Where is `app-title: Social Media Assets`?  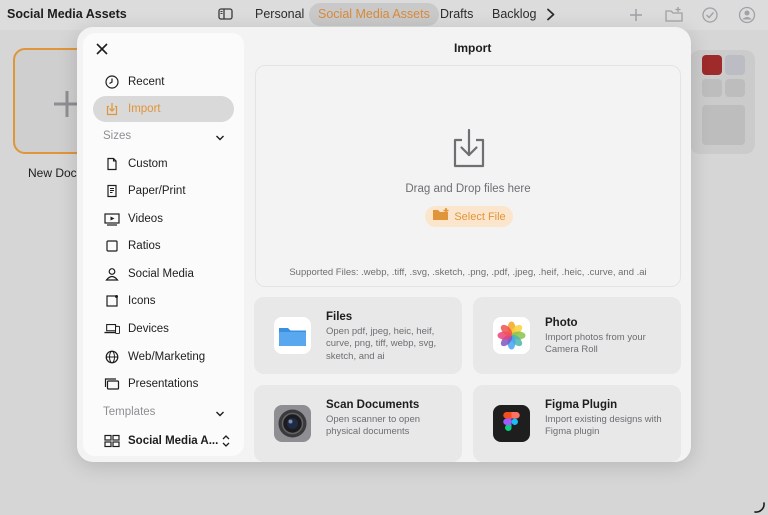 app-title: Social Media Assets is located at coordinates (67, 14).